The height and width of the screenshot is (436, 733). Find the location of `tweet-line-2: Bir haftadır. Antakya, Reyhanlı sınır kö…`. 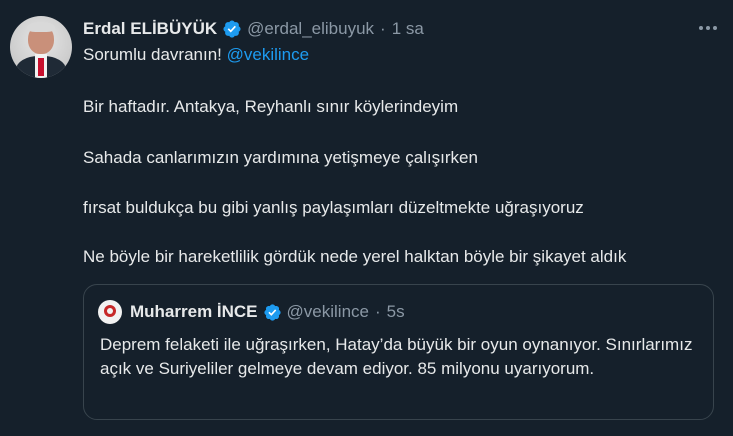

tweet-line-2: Bir haftadır. Antakya, Reyhanlı sınır kö… is located at coordinates (271, 106).